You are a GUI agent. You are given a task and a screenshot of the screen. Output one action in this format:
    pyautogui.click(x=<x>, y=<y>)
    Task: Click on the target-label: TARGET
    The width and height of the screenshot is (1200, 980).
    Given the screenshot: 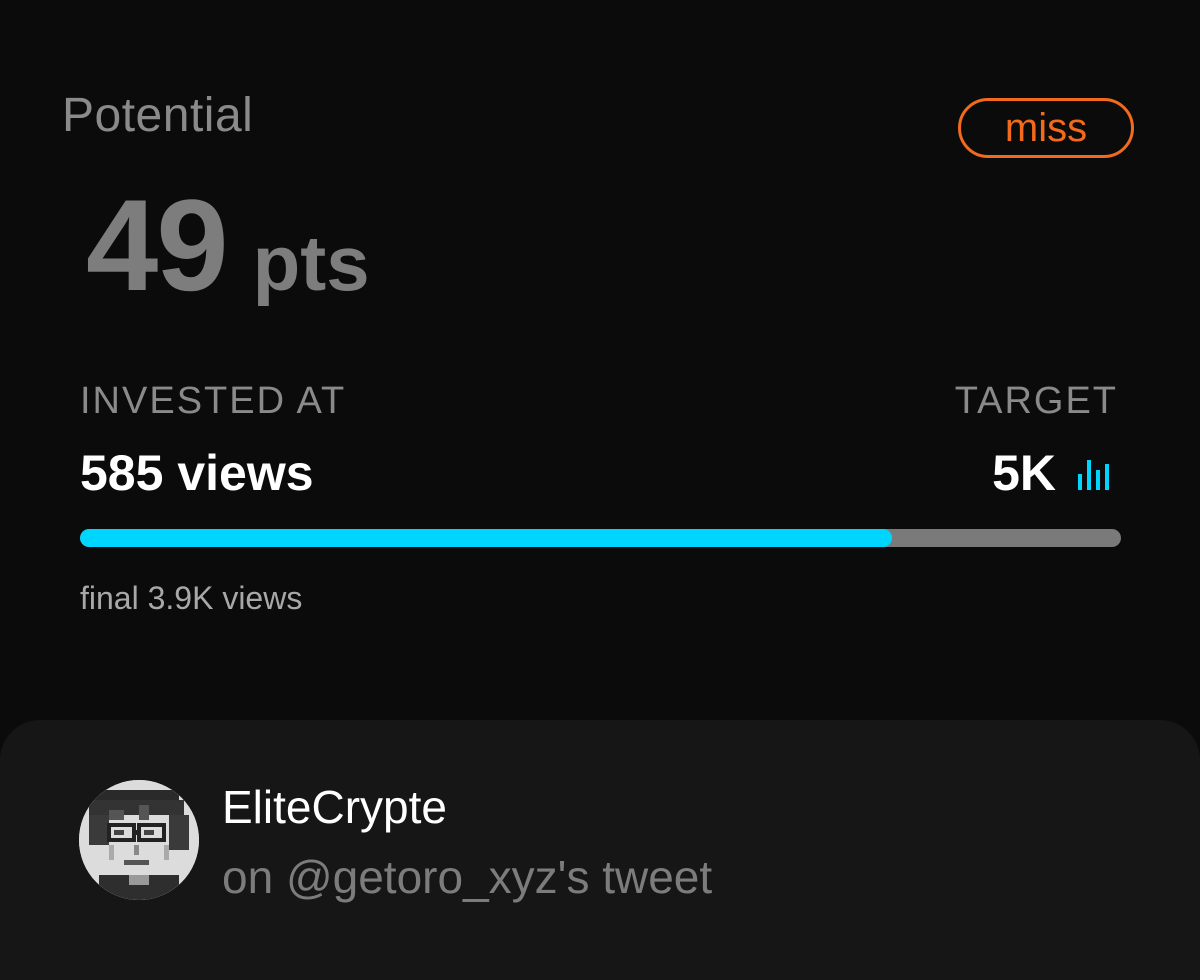 What is the action you would take?
    pyautogui.click(x=1036, y=401)
    